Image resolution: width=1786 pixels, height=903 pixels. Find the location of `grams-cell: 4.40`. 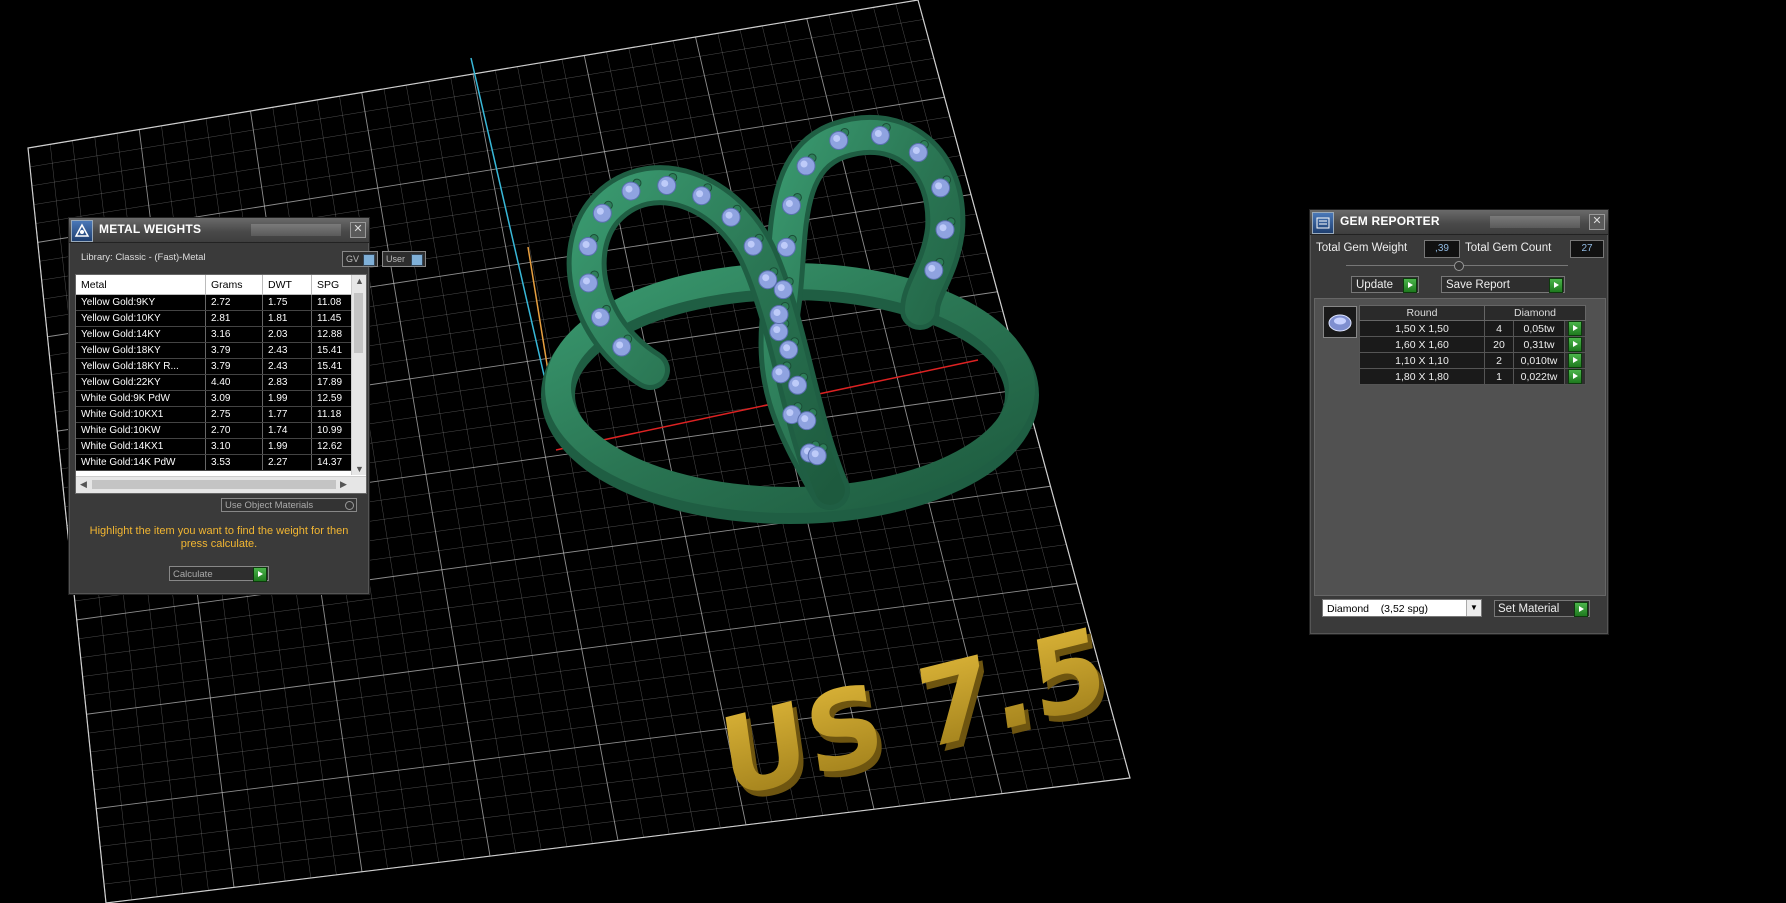

grams-cell: 4.40 is located at coordinates (234, 382).